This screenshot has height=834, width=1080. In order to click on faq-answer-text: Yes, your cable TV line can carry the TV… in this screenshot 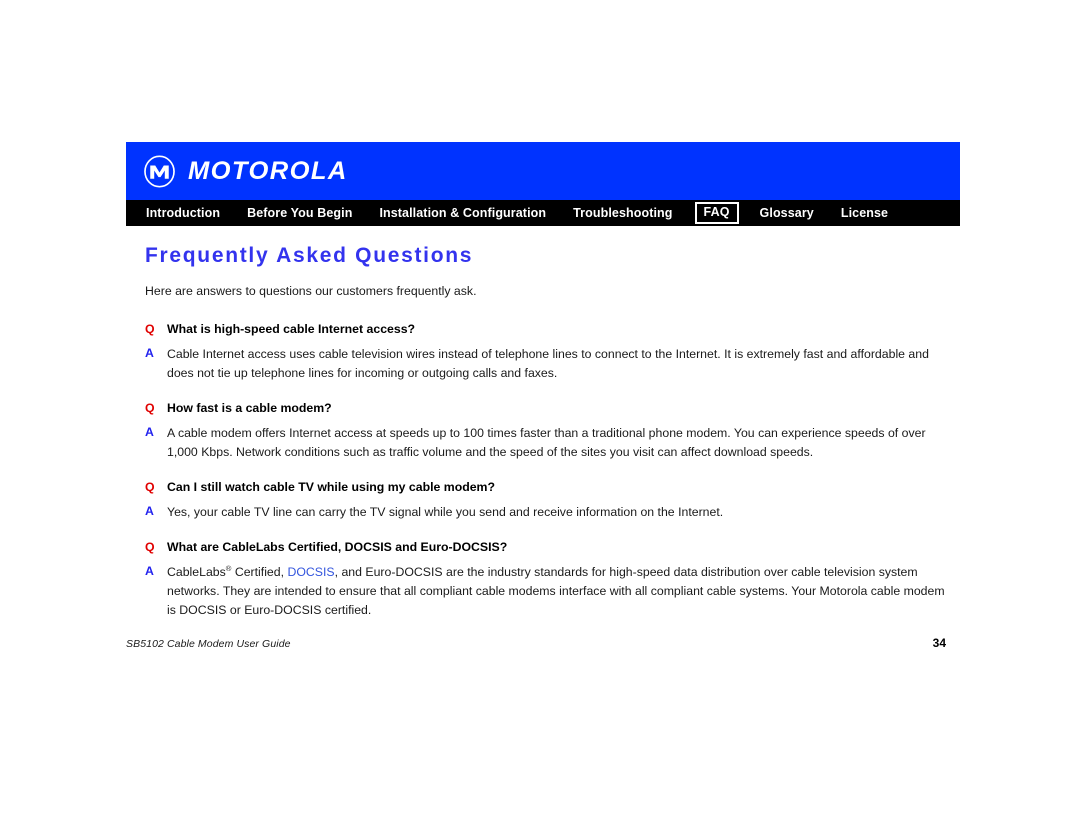, I will do `click(445, 511)`.